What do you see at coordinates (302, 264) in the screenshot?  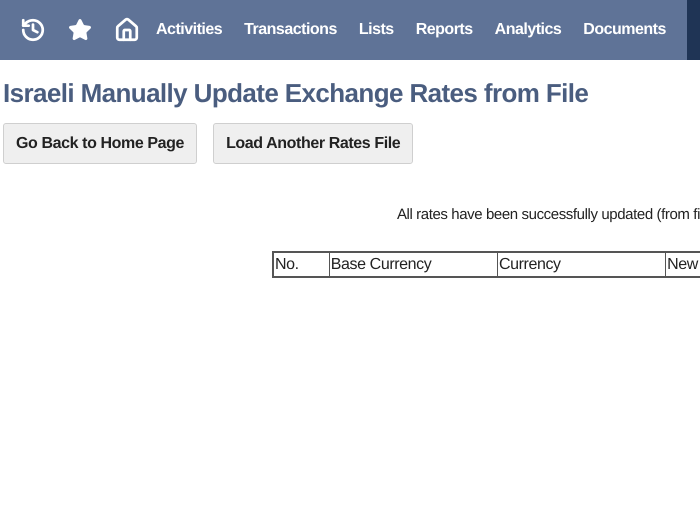 I see `column-header: No.` at bounding box center [302, 264].